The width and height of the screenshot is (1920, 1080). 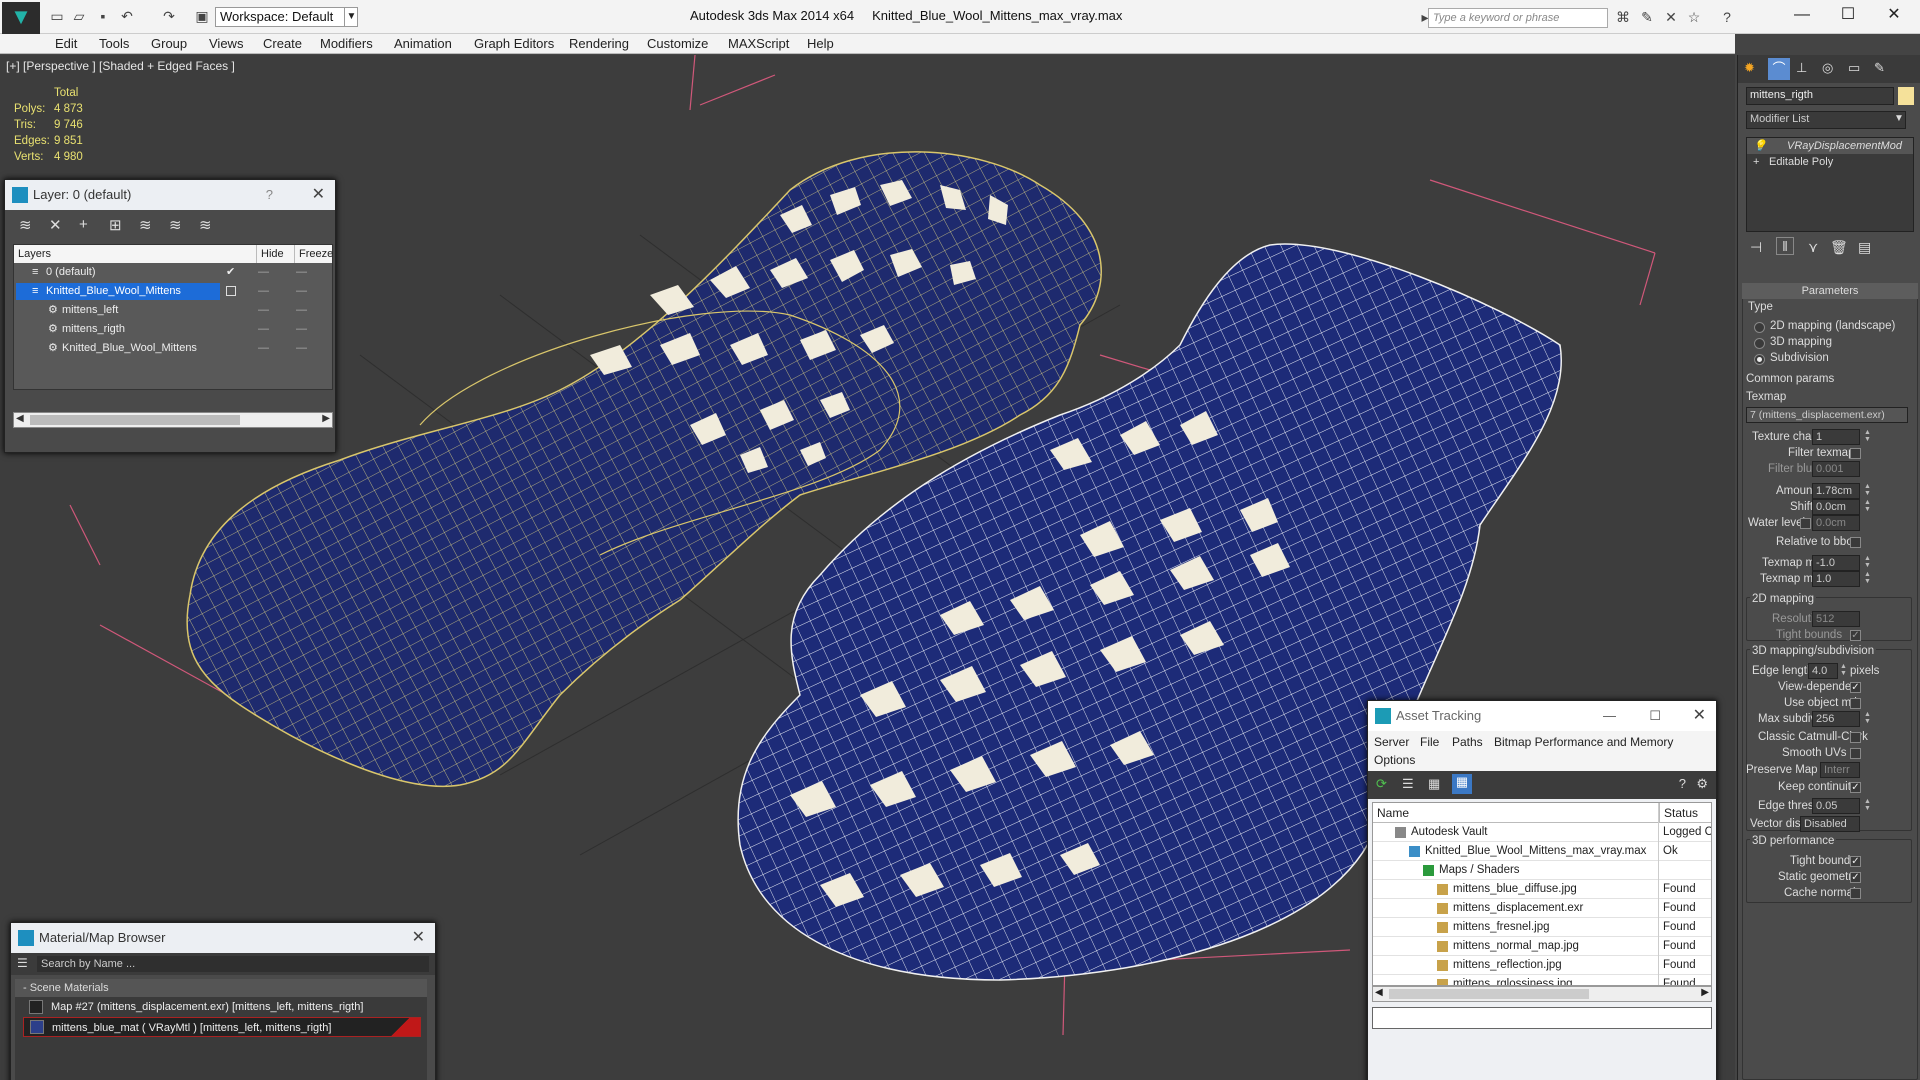 What do you see at coordinates (1759, 327) in the screenshot?
I see `radio-2d-mapping` at bounding box center [1759, 327].